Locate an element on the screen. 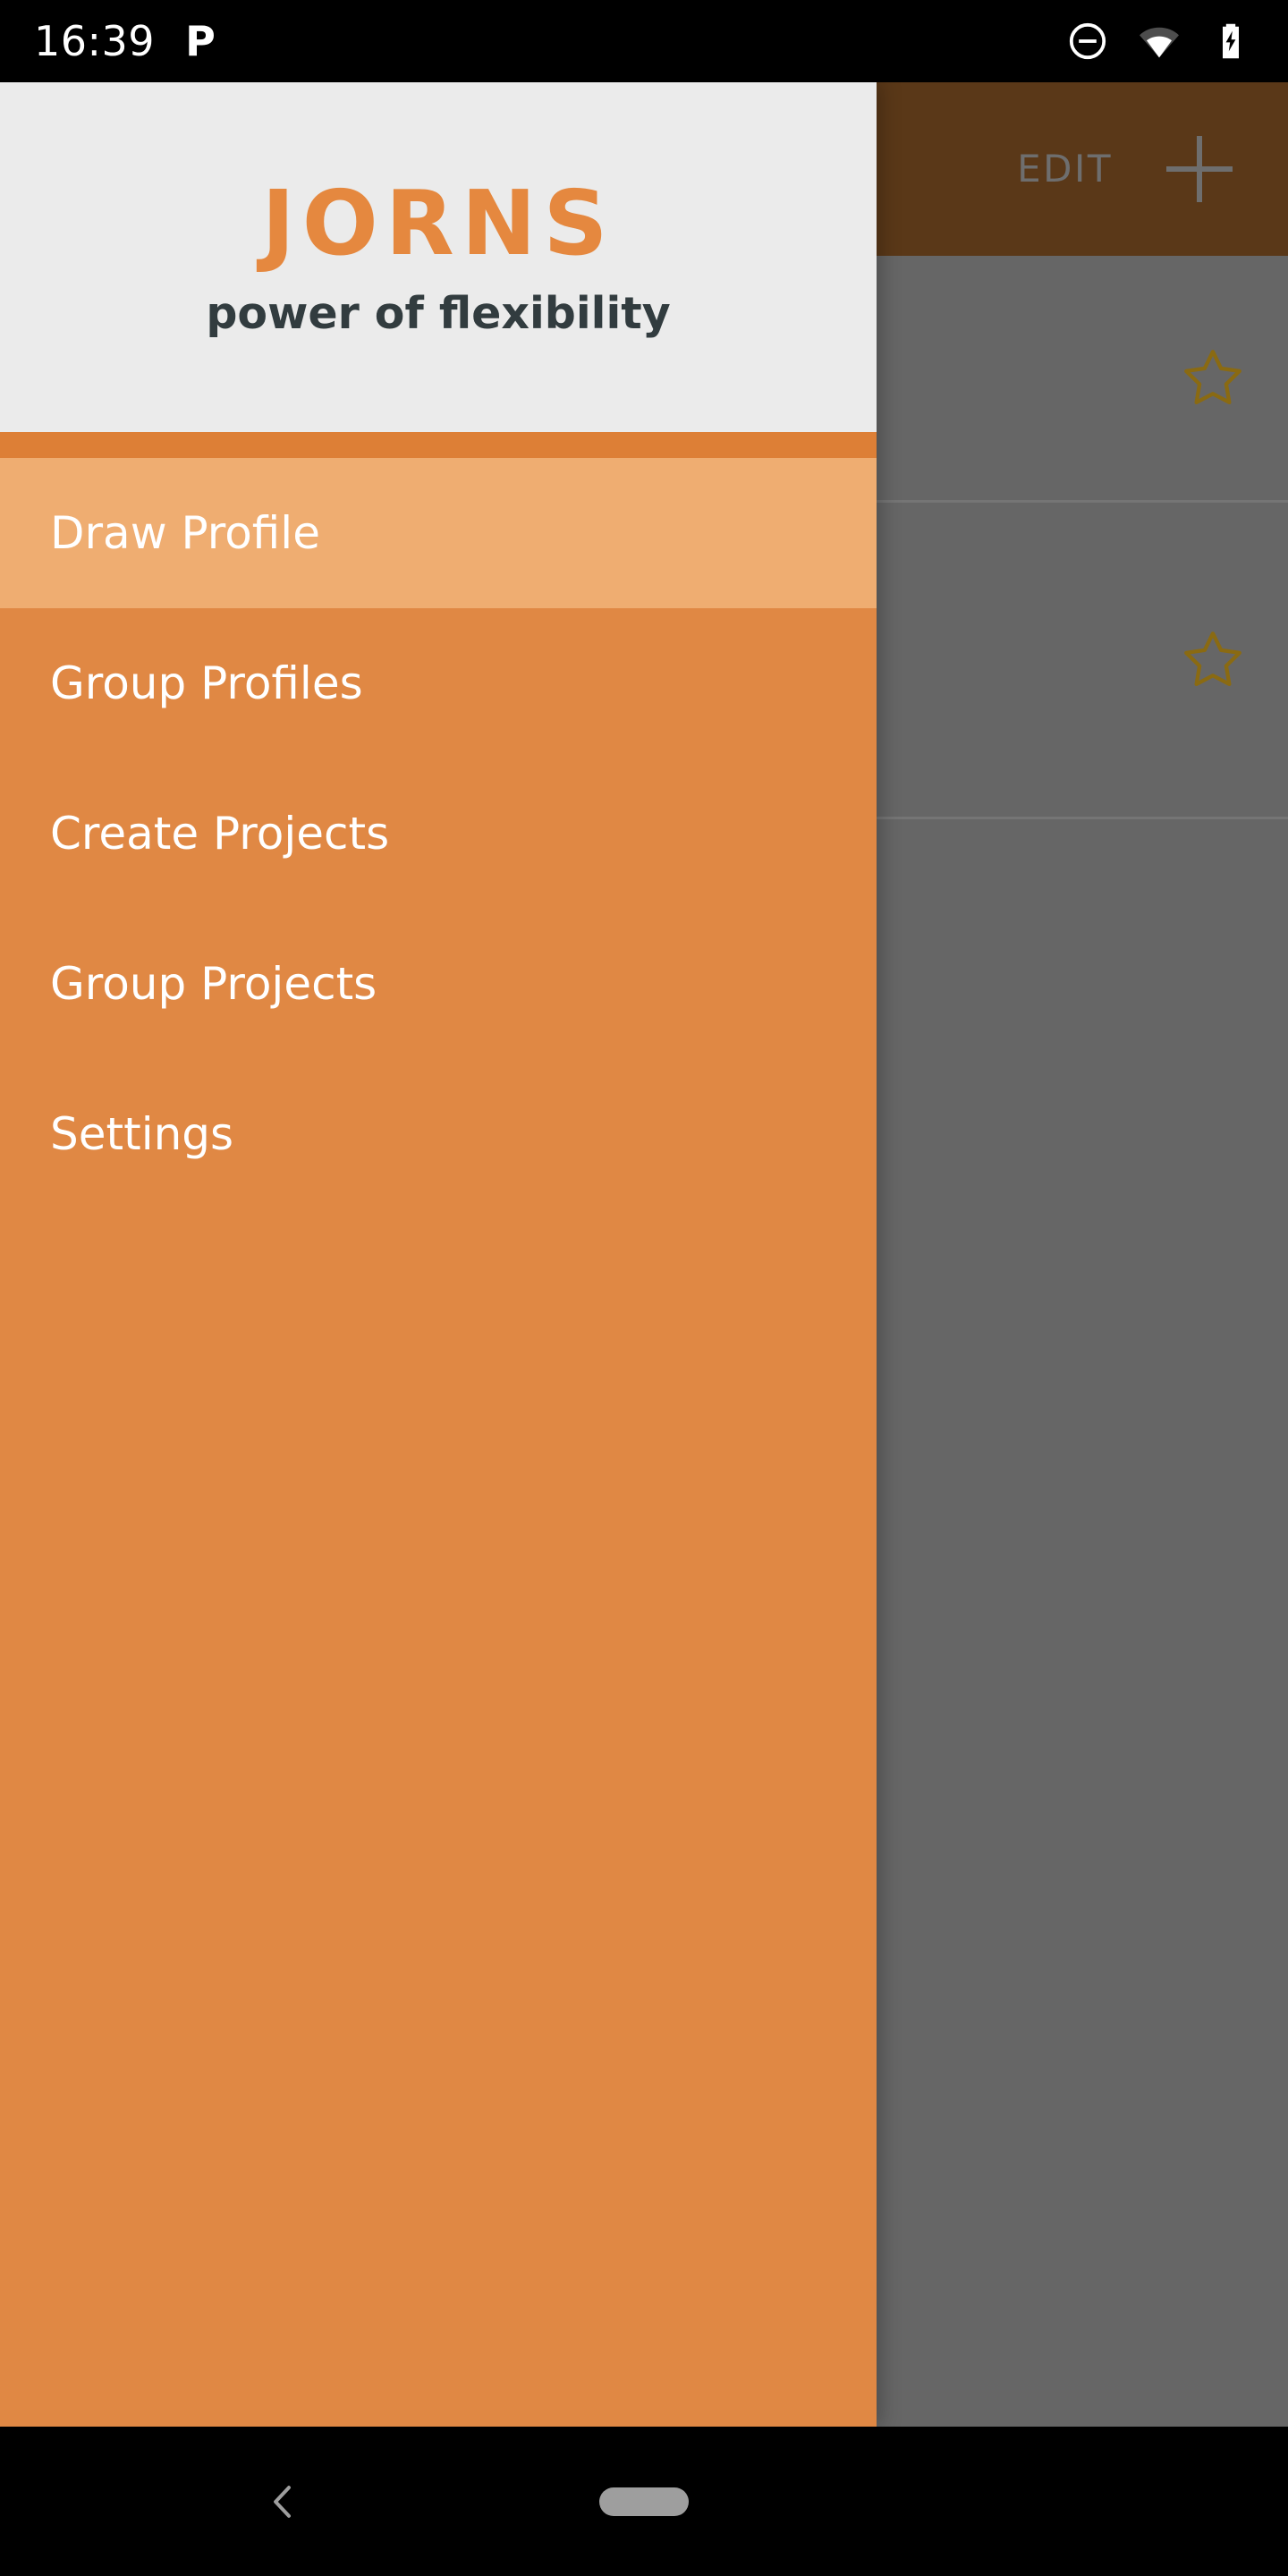  drawer-item-label: Group Profiles is located at coordinates (206, 683).